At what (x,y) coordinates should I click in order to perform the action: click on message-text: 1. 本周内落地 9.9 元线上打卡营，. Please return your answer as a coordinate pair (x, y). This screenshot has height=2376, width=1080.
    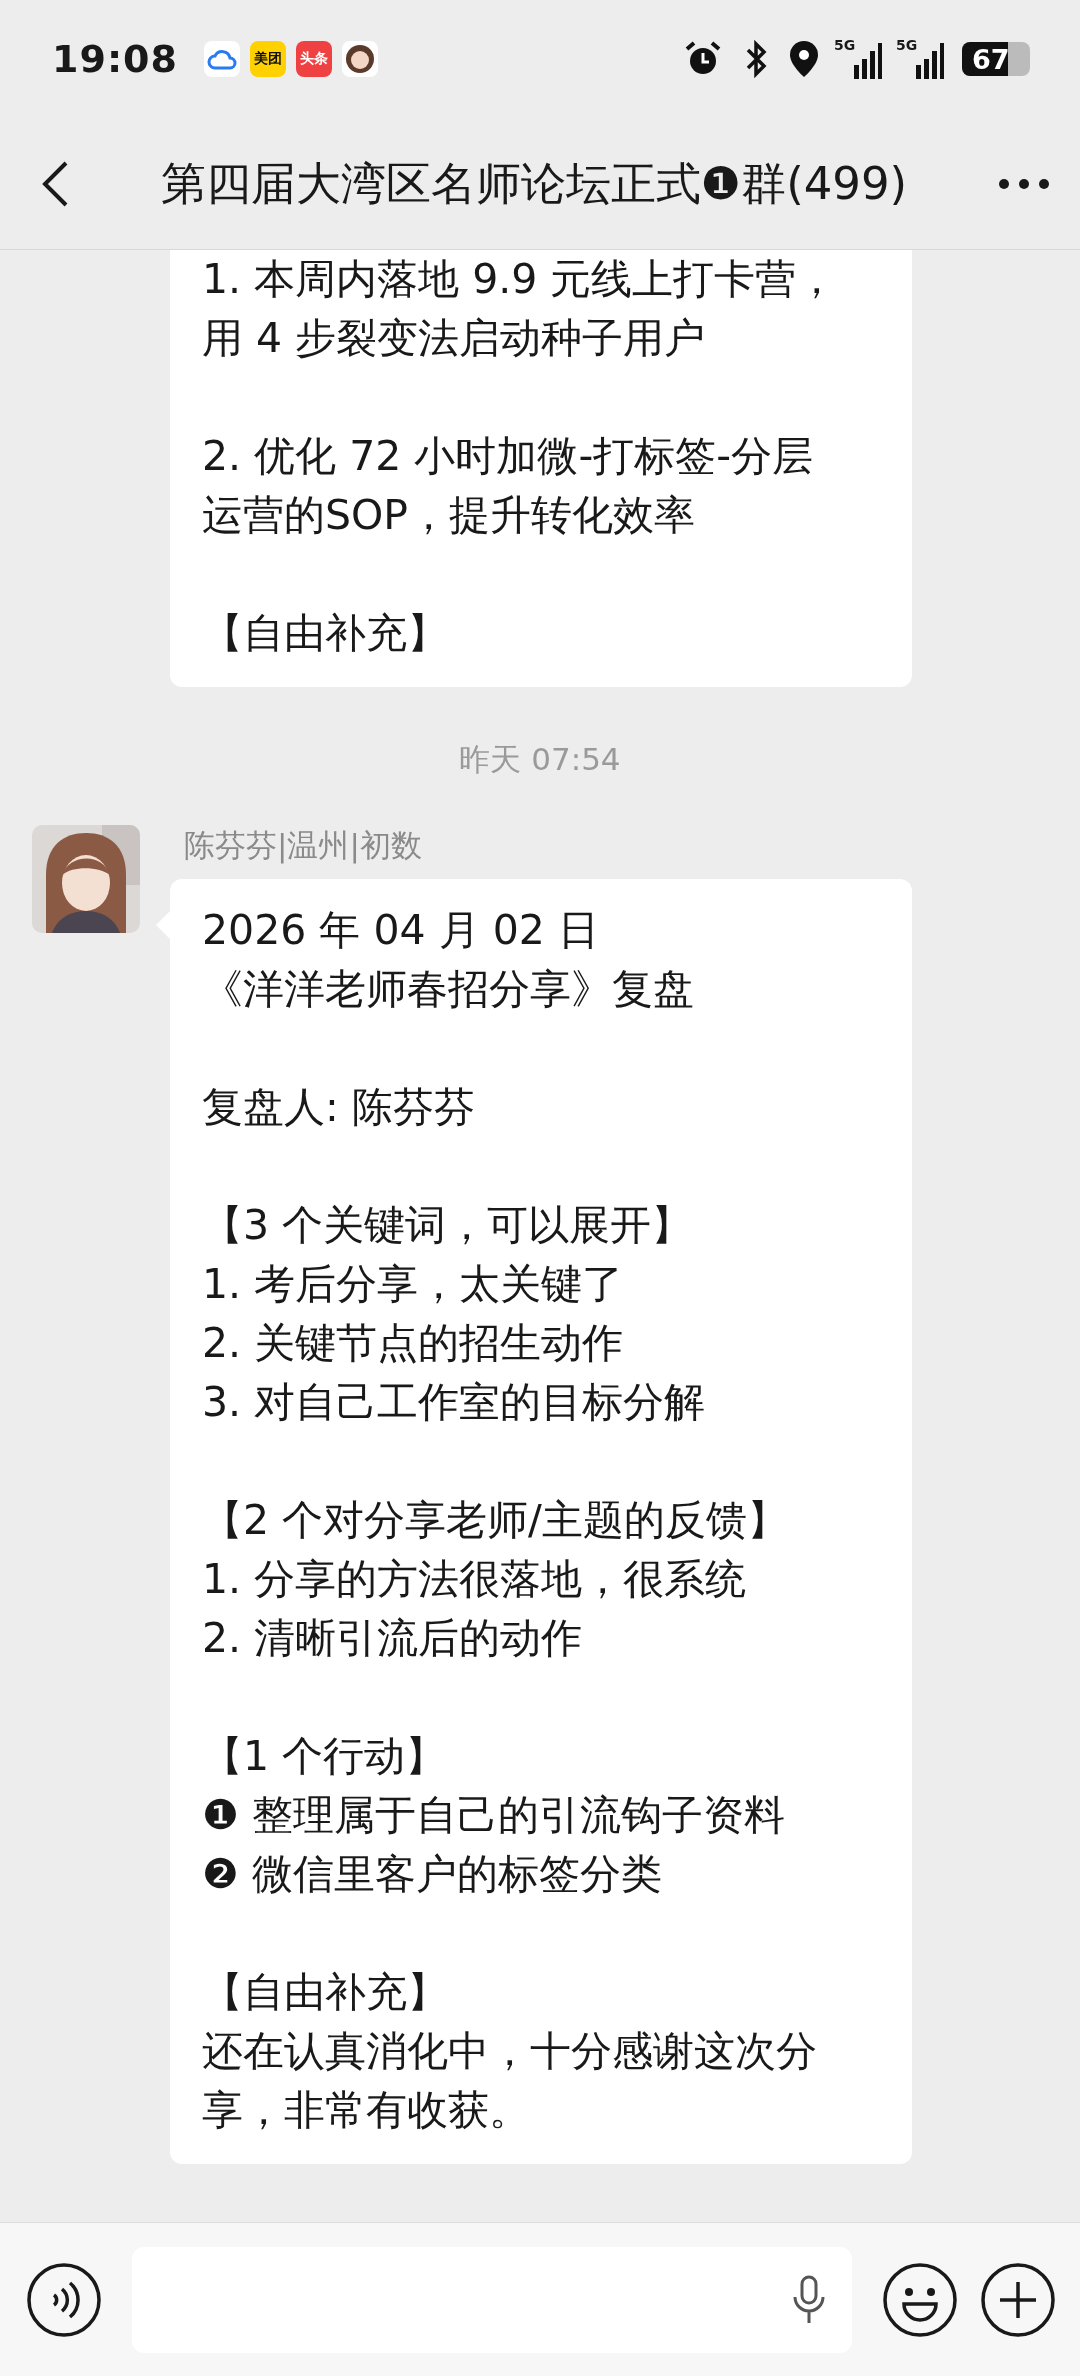
    Looking at the image, I should click on (520, 279).